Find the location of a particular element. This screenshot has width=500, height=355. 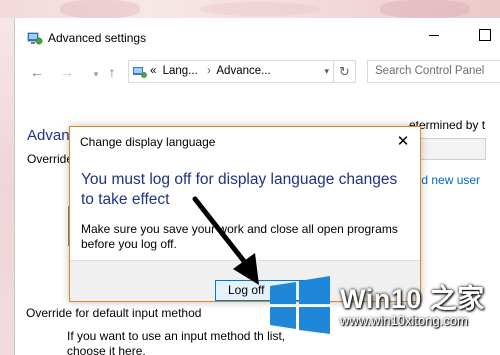

annotation-arrow-icon is located at coordinates (225, 240).